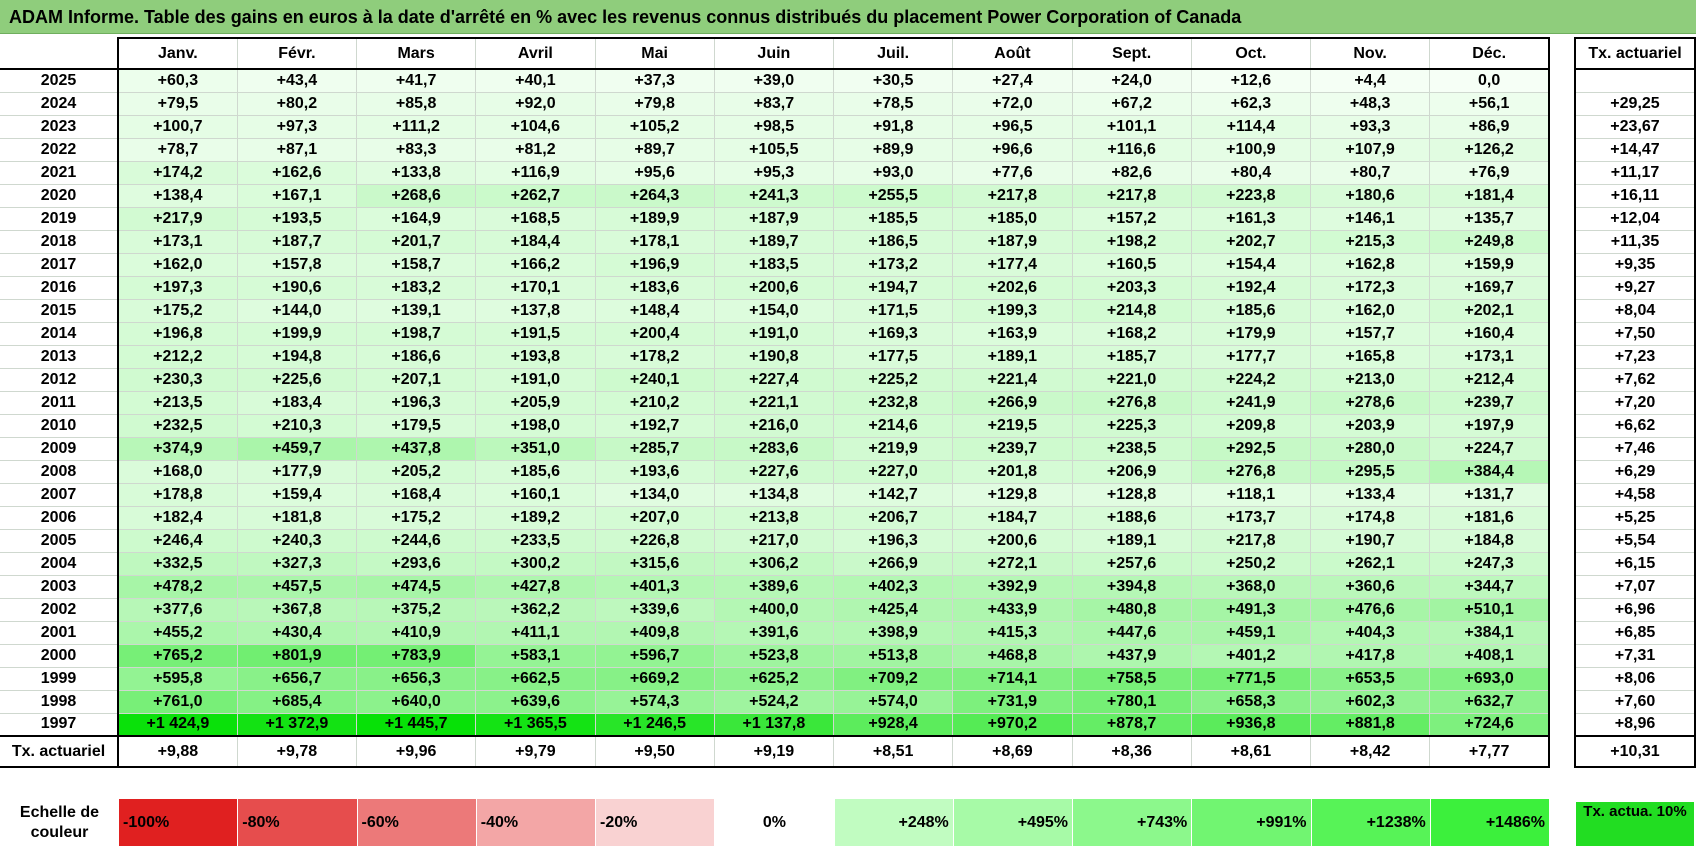 The height and width of the screenshot is (848, 1696). What do you see at coordinates (416, 609) in the screenshot?
I see `gain-cell: +375,2` at bounding box center [416, 609].